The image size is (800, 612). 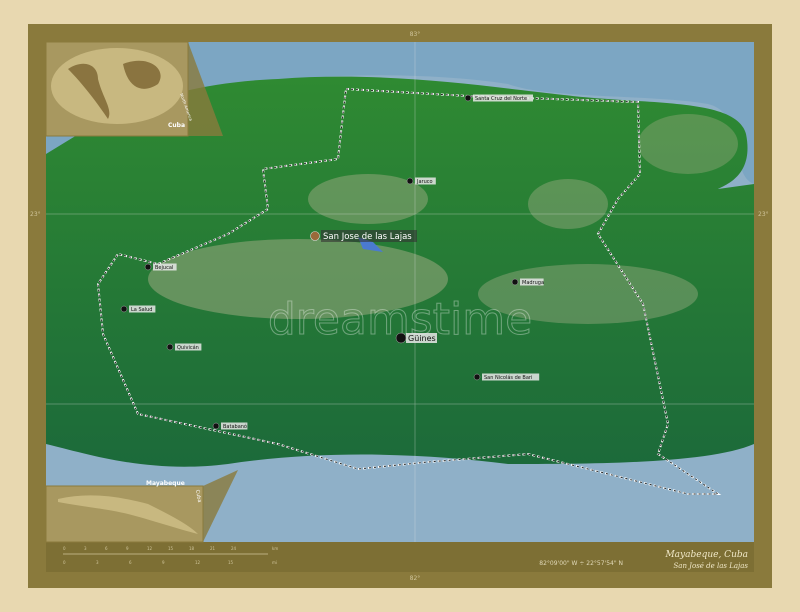 What do you see at coordinates (275, 548) in the screenshot?
I see `scale-km-unit: km` at bounding box center [275, 548].